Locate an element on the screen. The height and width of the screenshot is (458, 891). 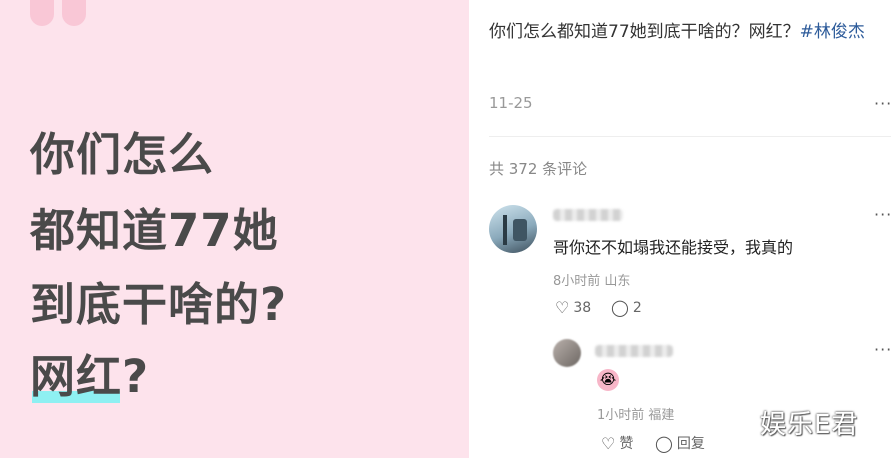
reply-reply-button: ◯ 回复 is located at coordinates (680, 443).